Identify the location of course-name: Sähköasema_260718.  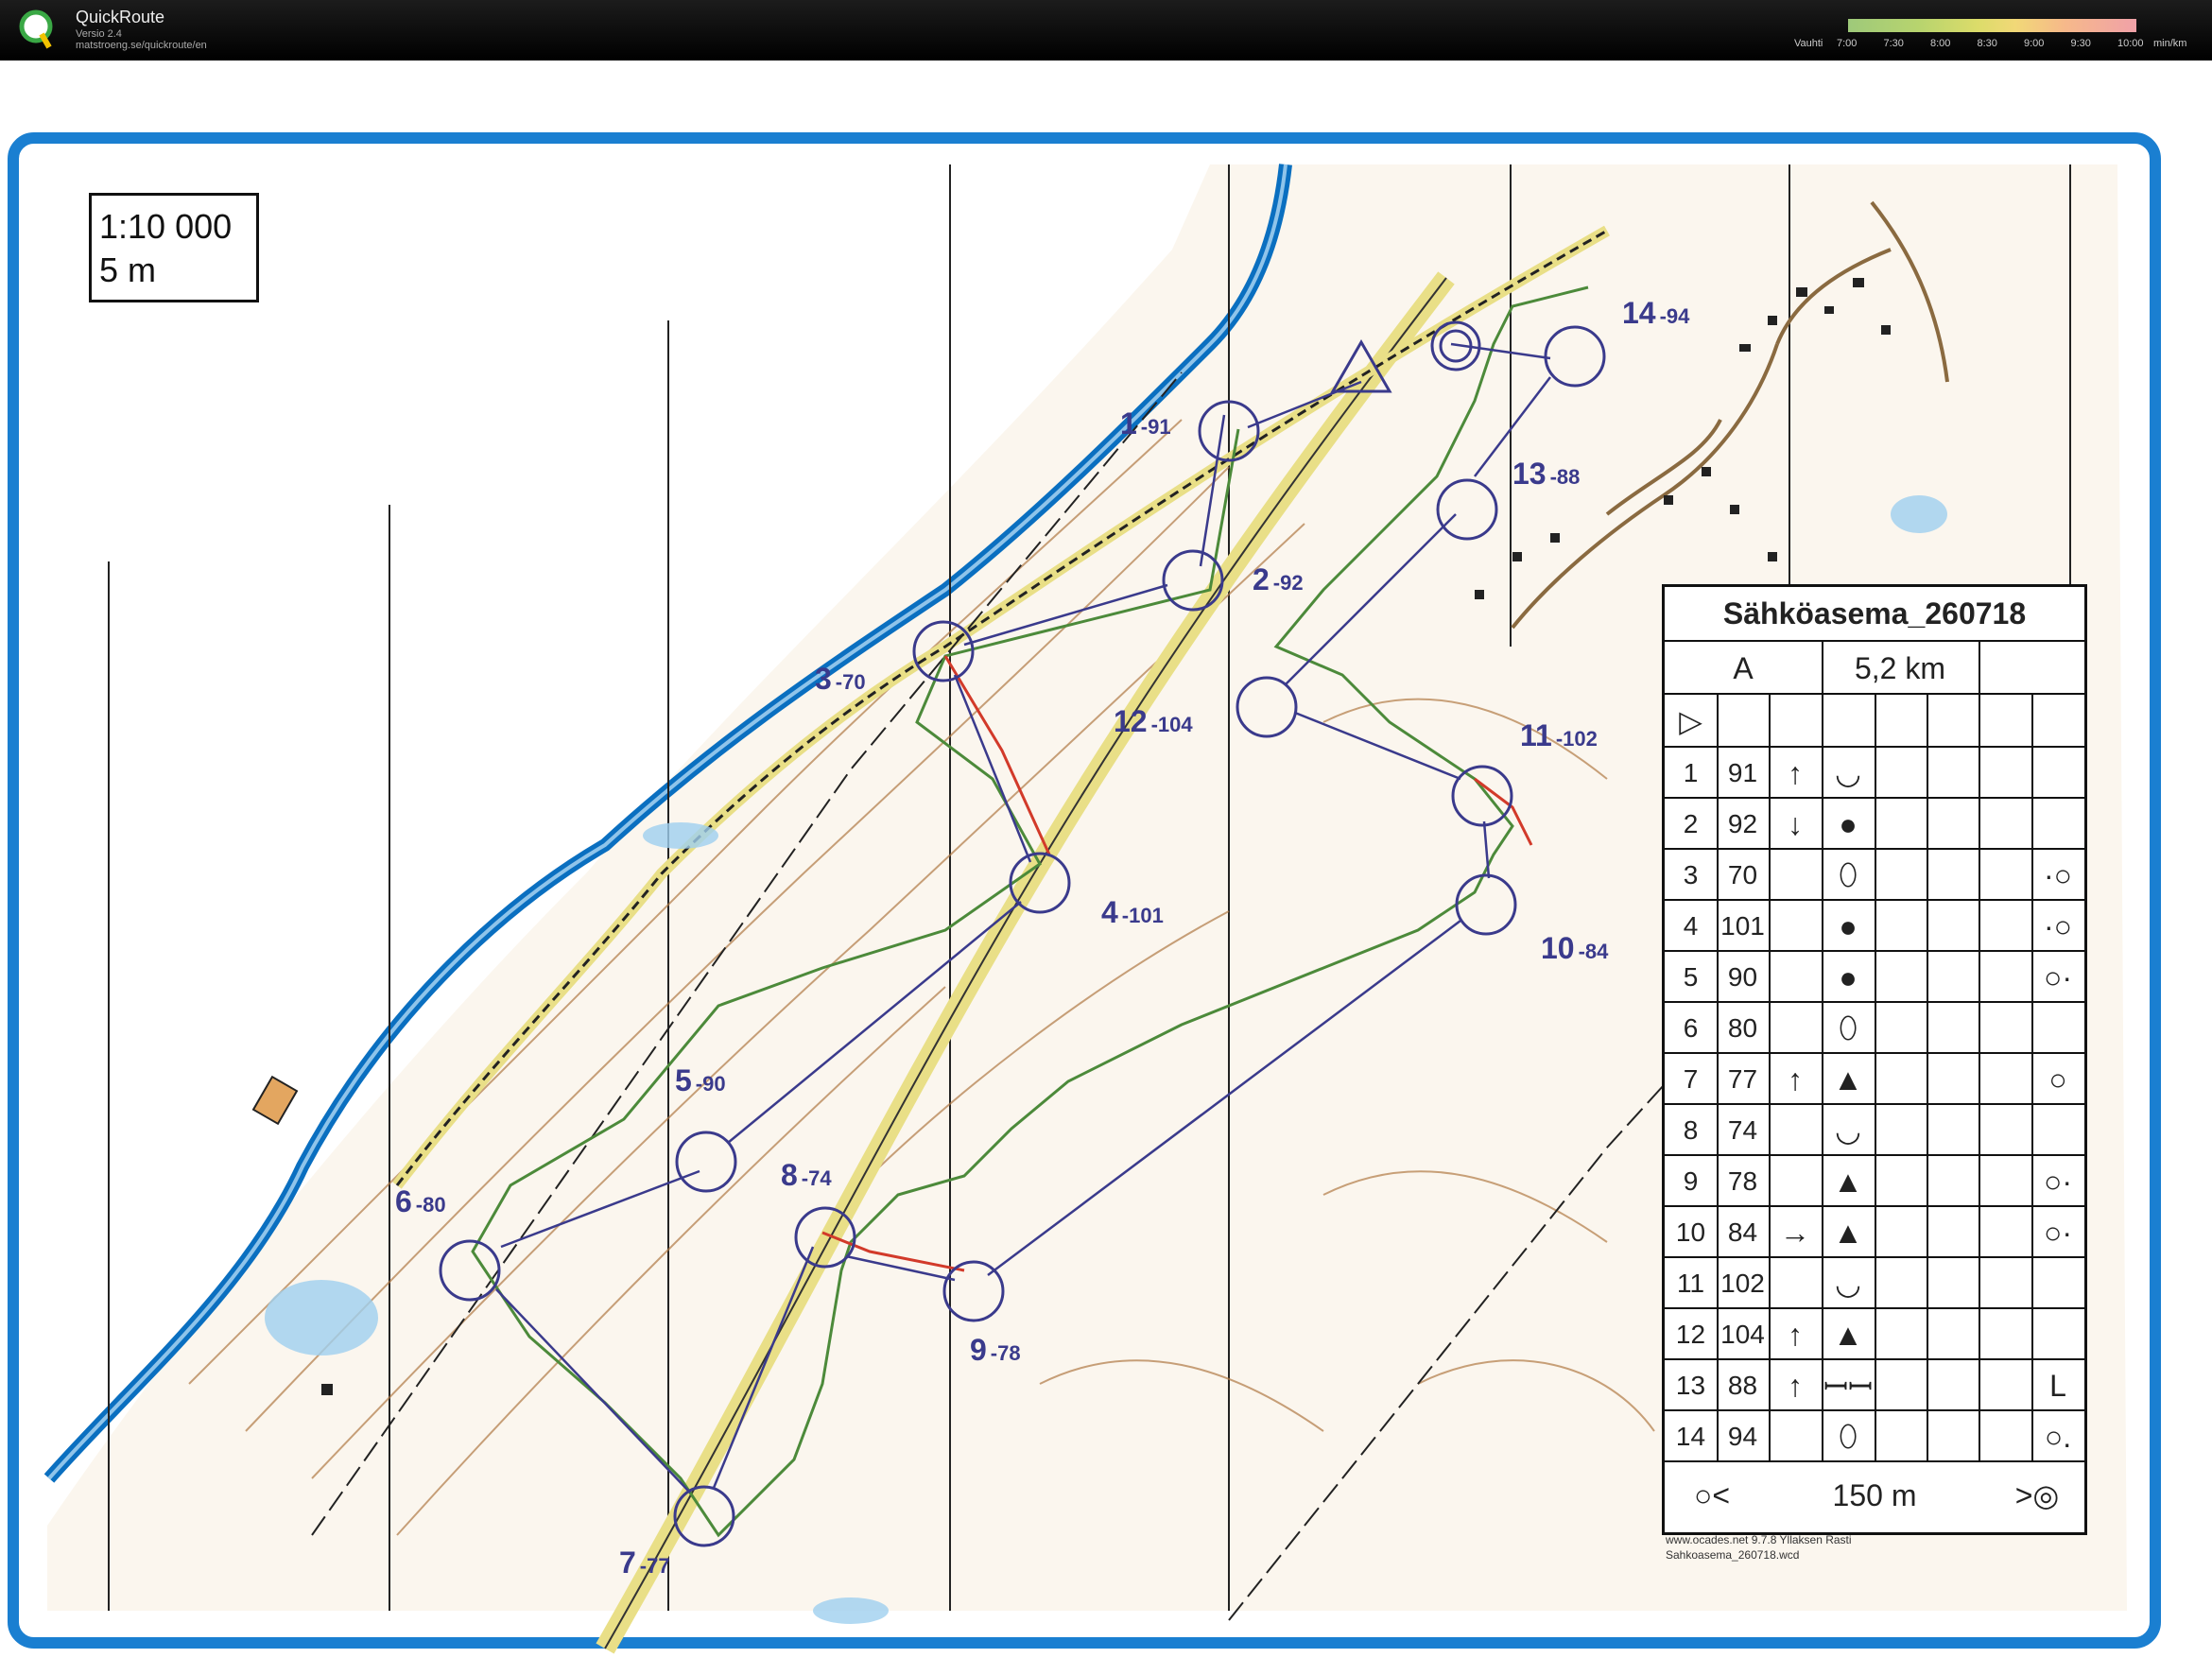
(1874, 613).